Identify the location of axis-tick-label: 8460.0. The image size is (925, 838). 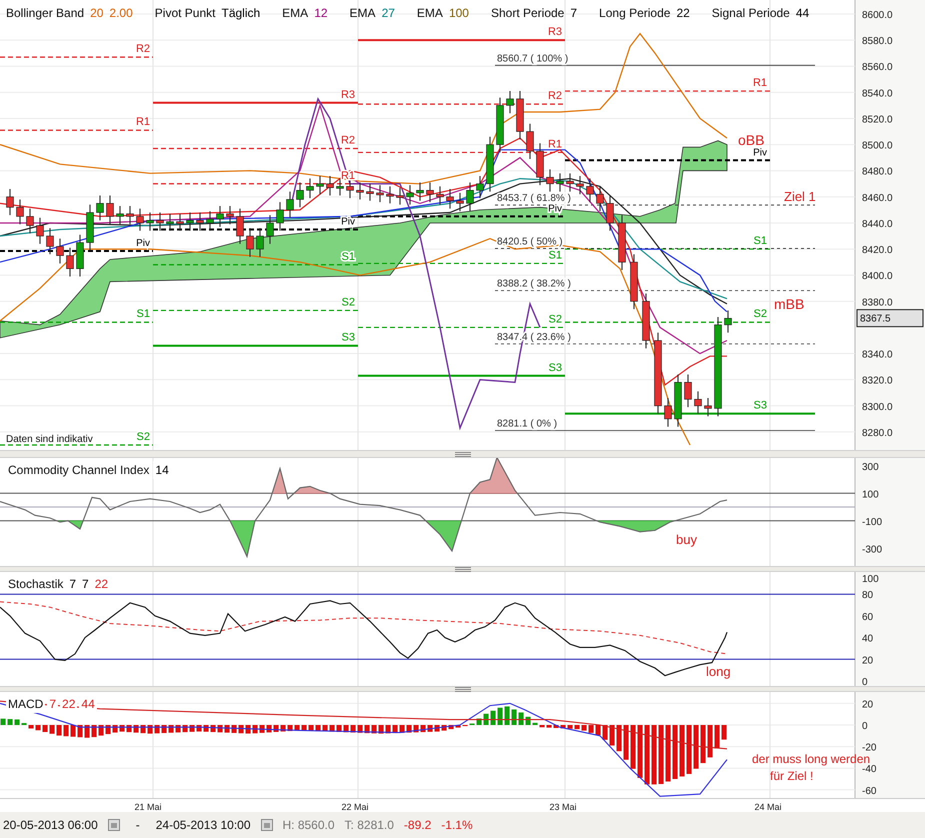
(877, 198).